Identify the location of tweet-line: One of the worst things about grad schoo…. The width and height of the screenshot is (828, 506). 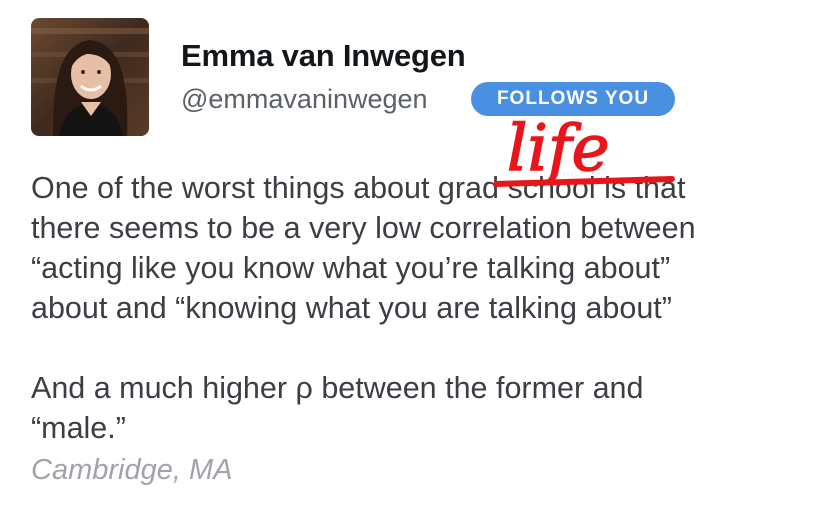
(421, 188).